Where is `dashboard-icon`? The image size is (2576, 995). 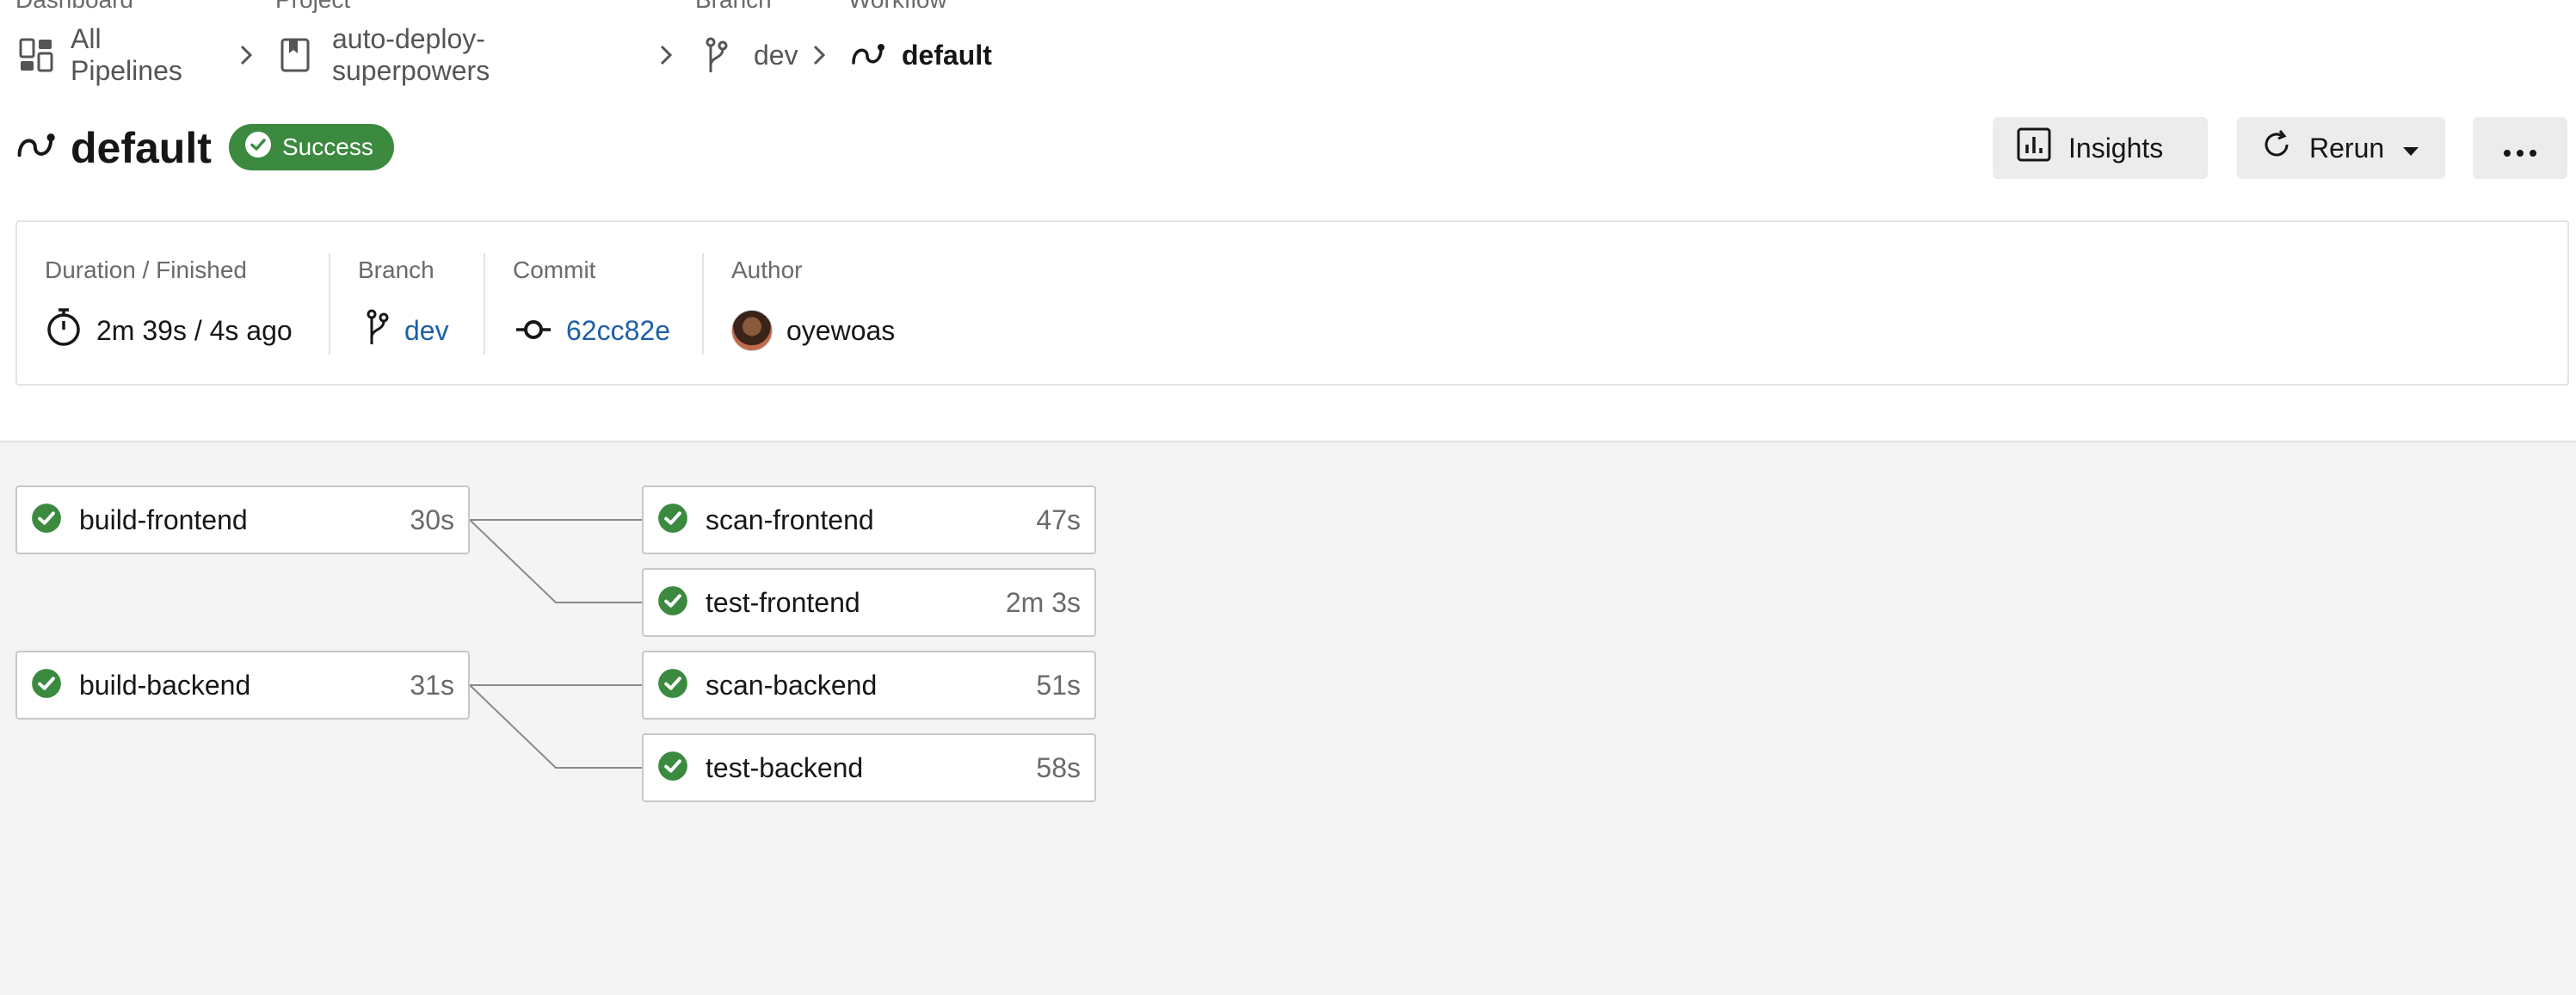 dashboard-icon is located at coordinates (36, 55).